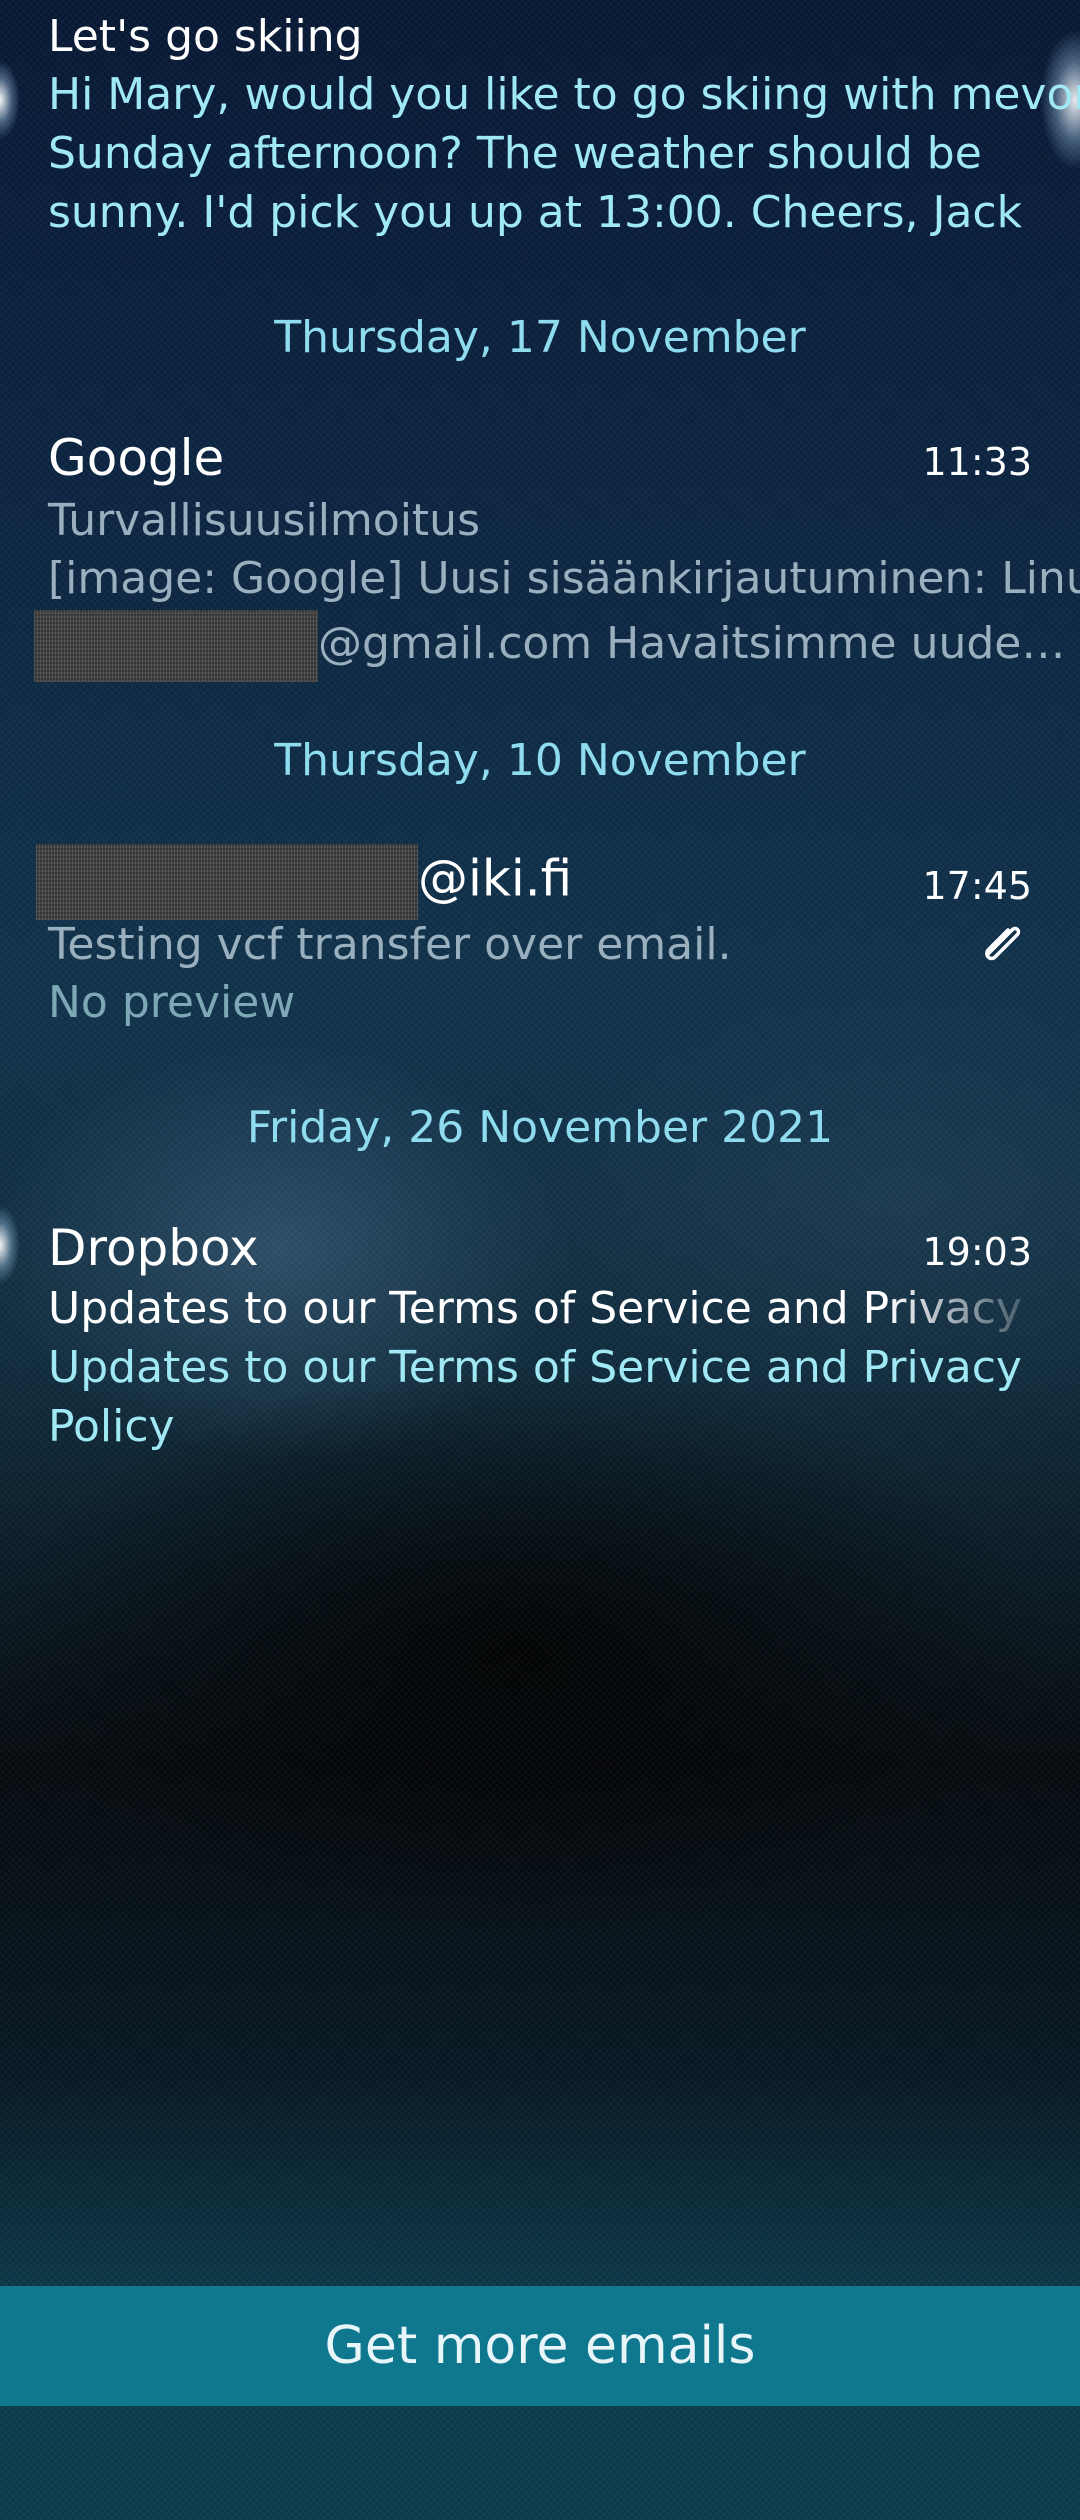  Describe the element at coordinates (176, 646) in the screenshot. I see `redacted-address` at that location.